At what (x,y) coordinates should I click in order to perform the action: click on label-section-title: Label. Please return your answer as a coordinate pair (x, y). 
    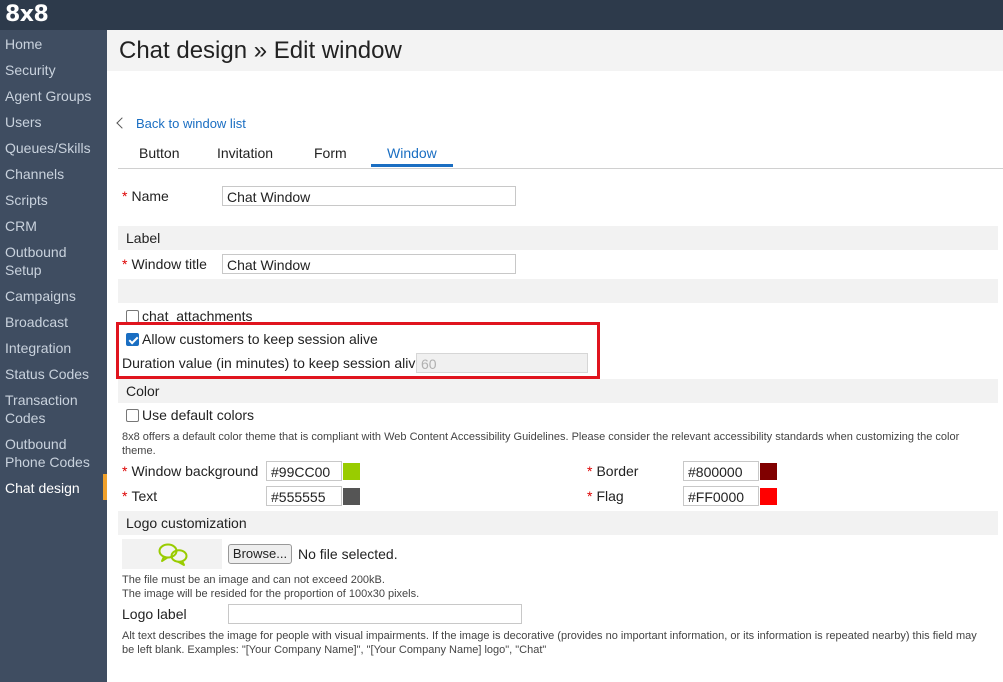
    Looking at the image, I should click on (143, 238).